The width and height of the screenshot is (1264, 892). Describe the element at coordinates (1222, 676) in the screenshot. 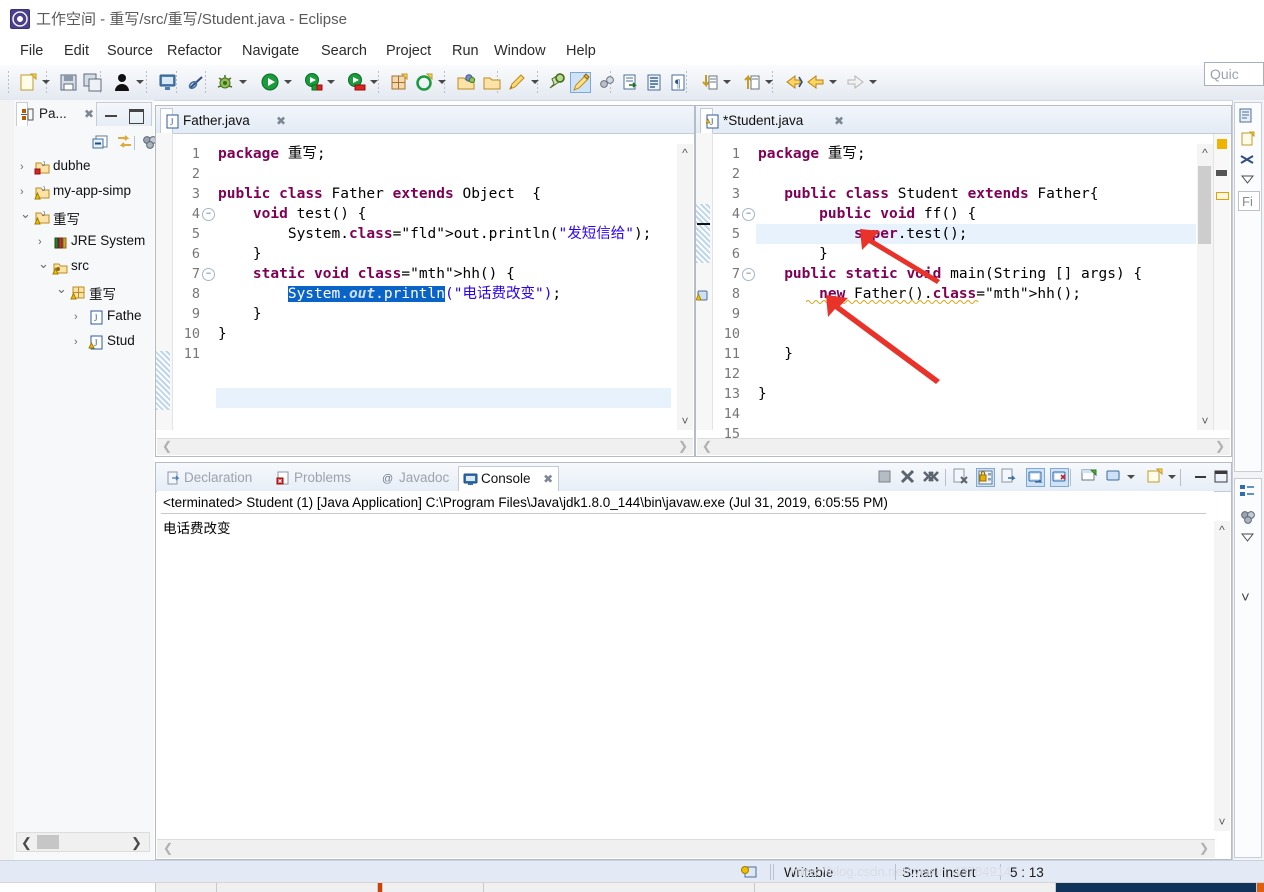

I see `console-vscrollbar: ^ ˅` at that location.